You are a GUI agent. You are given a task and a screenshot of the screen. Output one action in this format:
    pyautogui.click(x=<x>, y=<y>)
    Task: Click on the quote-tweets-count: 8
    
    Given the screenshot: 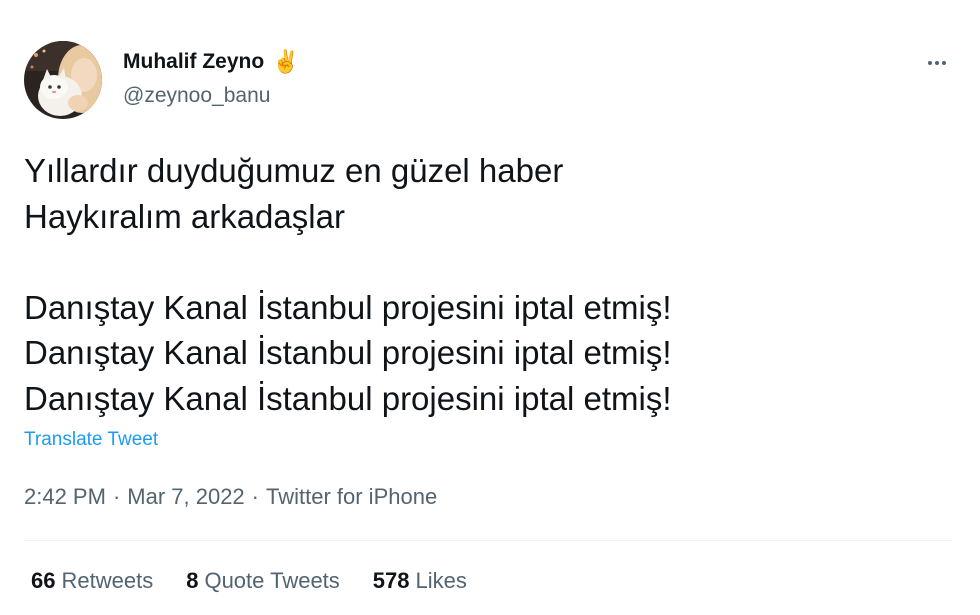 What is the action you would take?
    pyautogui.click(x=192, y=580)
    